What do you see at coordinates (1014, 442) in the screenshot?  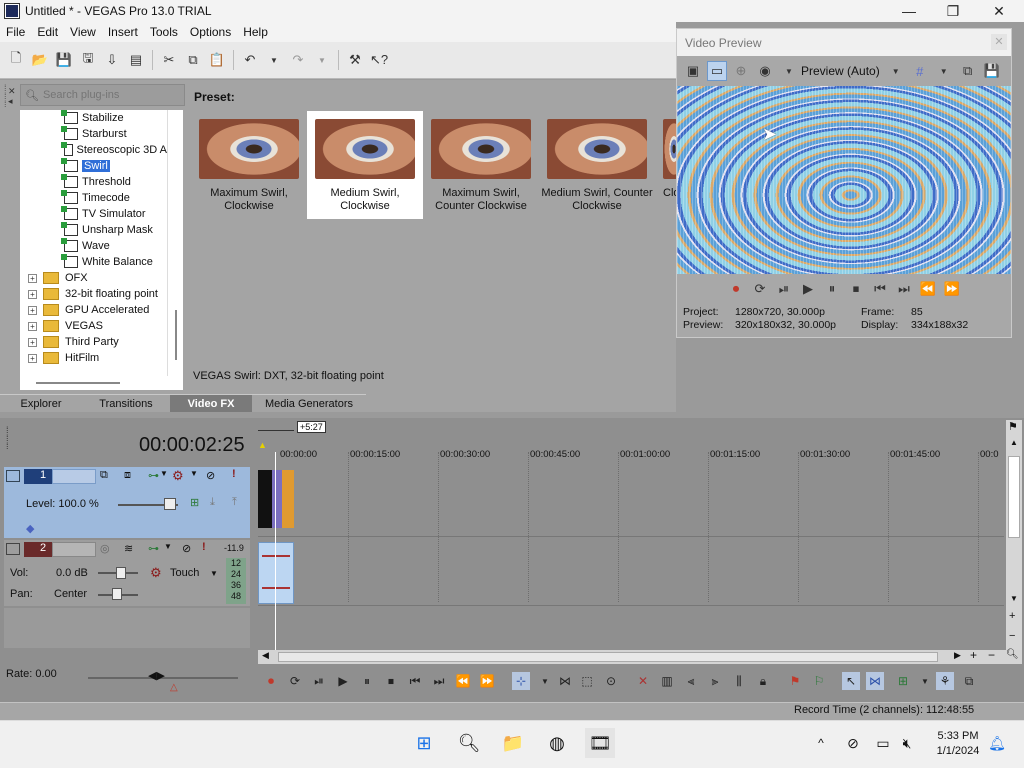 I see `scroll-up-icon: ▲` at bounding box center [1014, 442].